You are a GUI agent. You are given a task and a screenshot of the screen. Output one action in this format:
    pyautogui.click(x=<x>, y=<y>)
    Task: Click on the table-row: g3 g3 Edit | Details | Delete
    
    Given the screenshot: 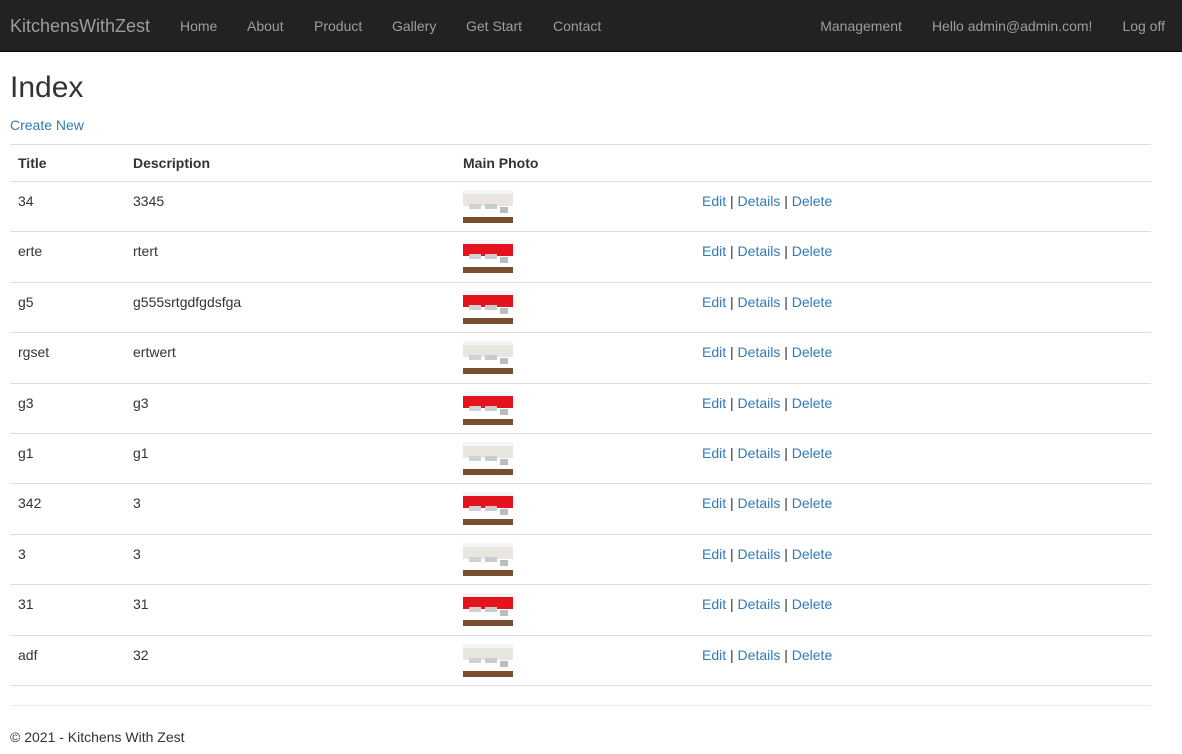 What is the action you would take?
    pyautogui.click(x=580, y=408)
    